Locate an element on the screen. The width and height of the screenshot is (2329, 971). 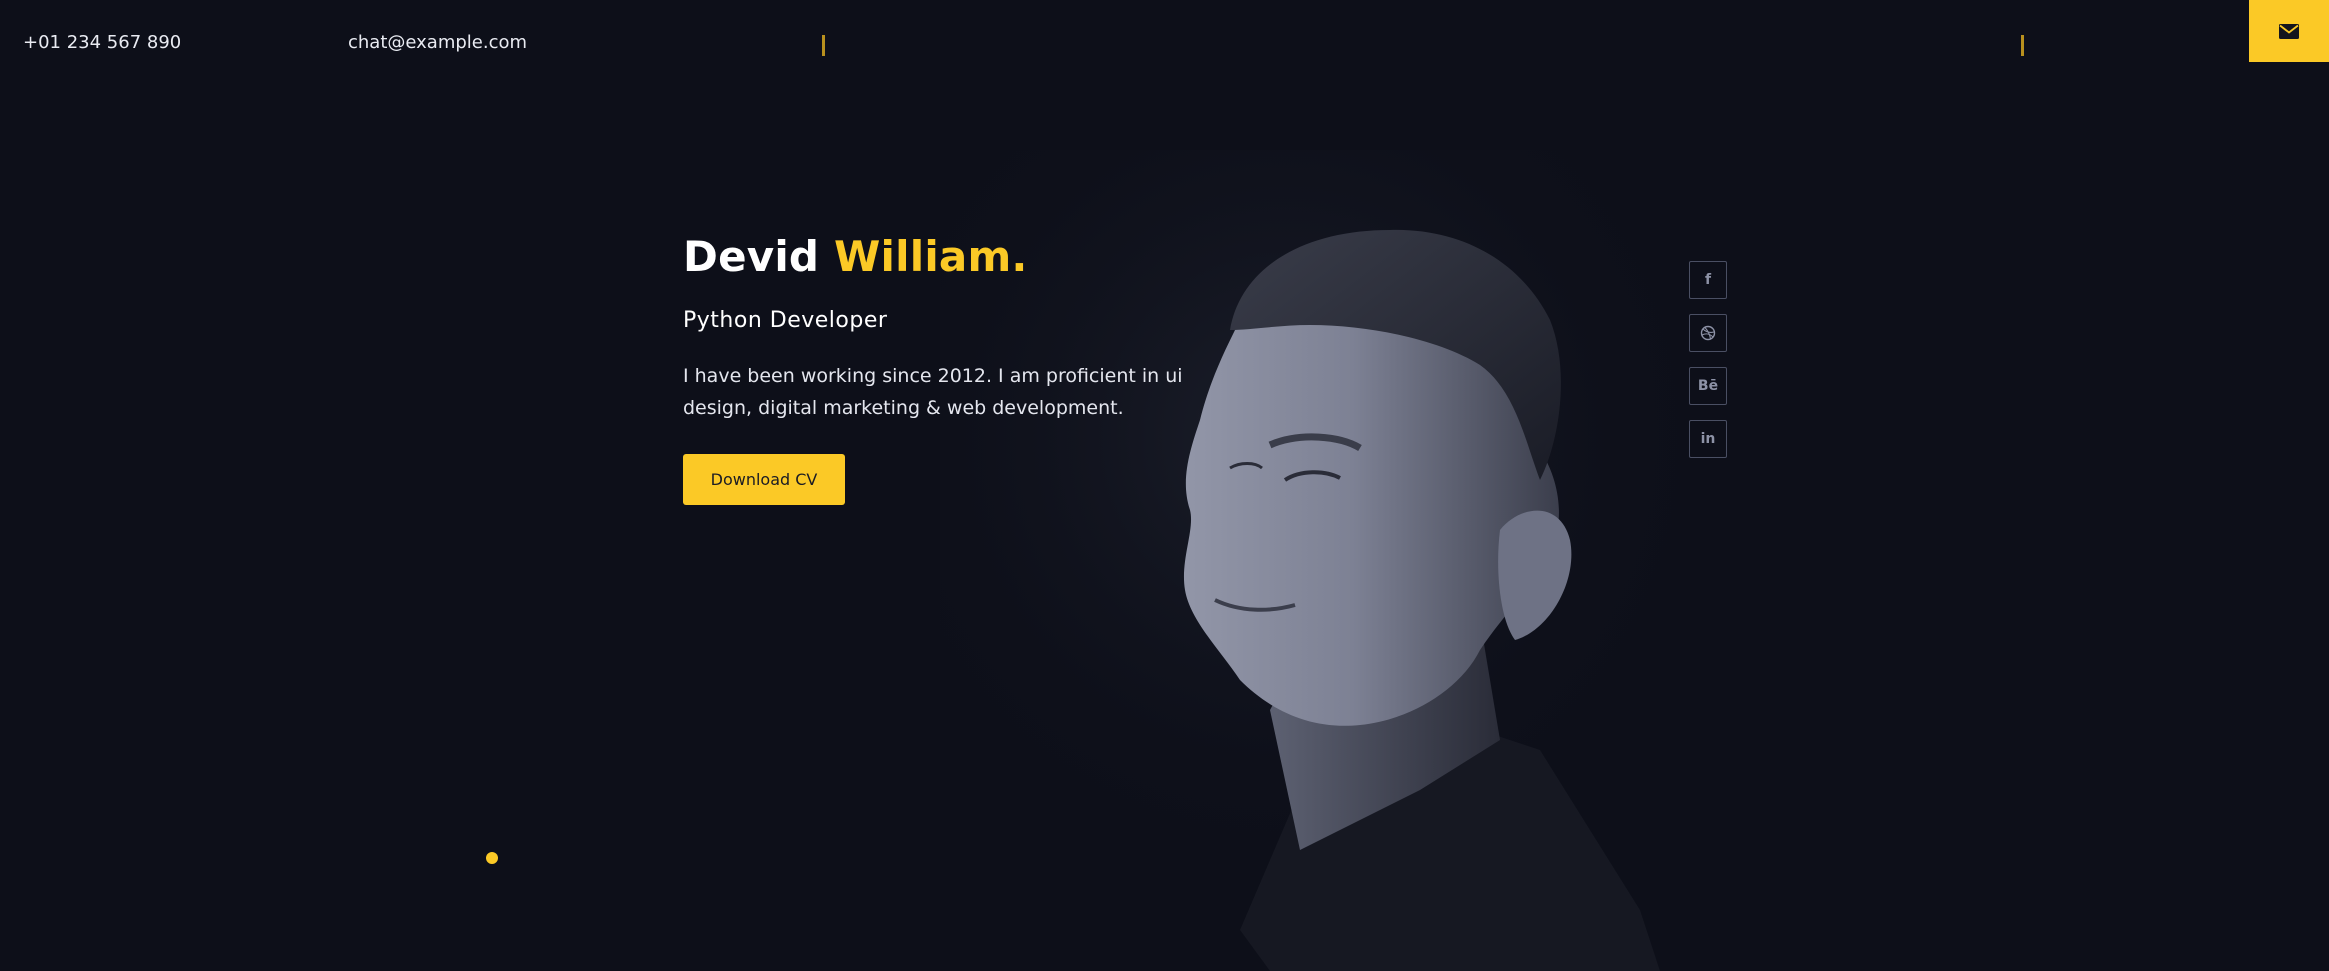
decorative-dot is located at coordinates (492, 858).